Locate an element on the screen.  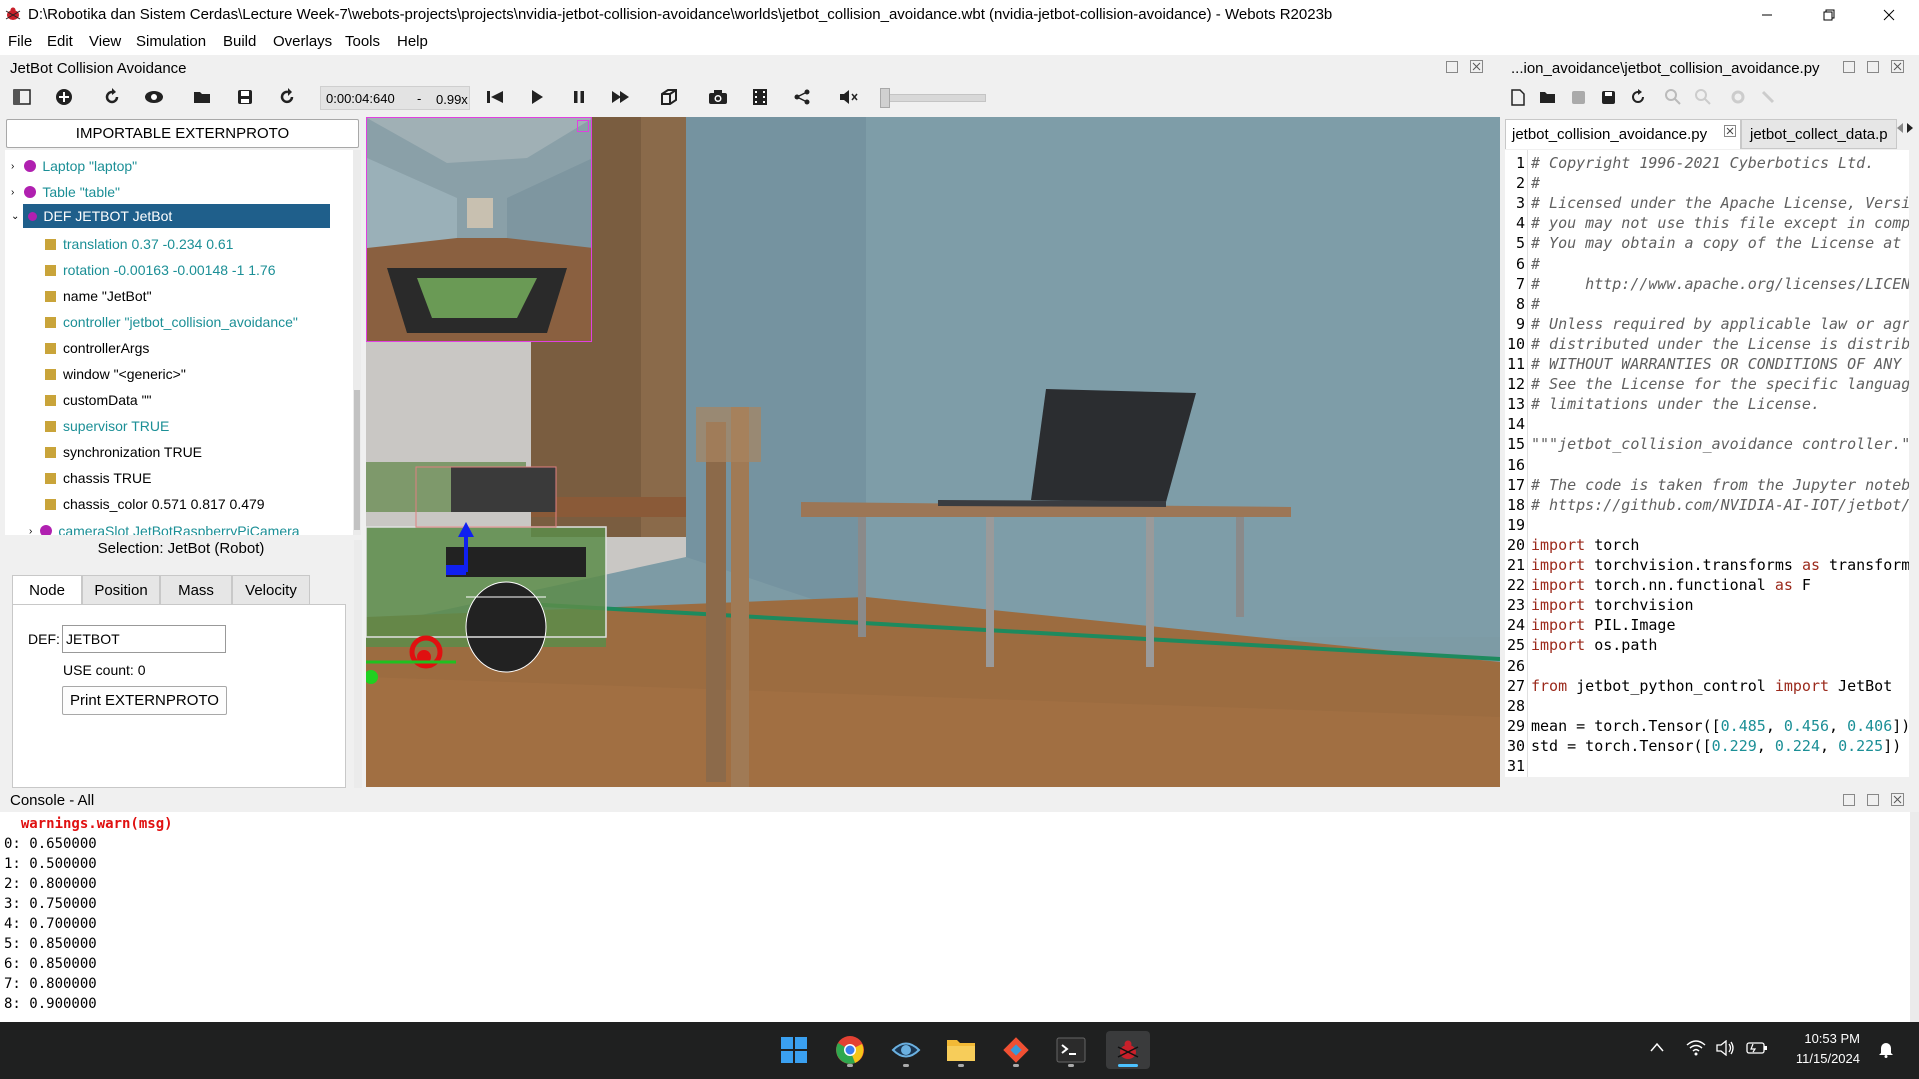
close-tab-icon is located at coordinates (1730, 131).